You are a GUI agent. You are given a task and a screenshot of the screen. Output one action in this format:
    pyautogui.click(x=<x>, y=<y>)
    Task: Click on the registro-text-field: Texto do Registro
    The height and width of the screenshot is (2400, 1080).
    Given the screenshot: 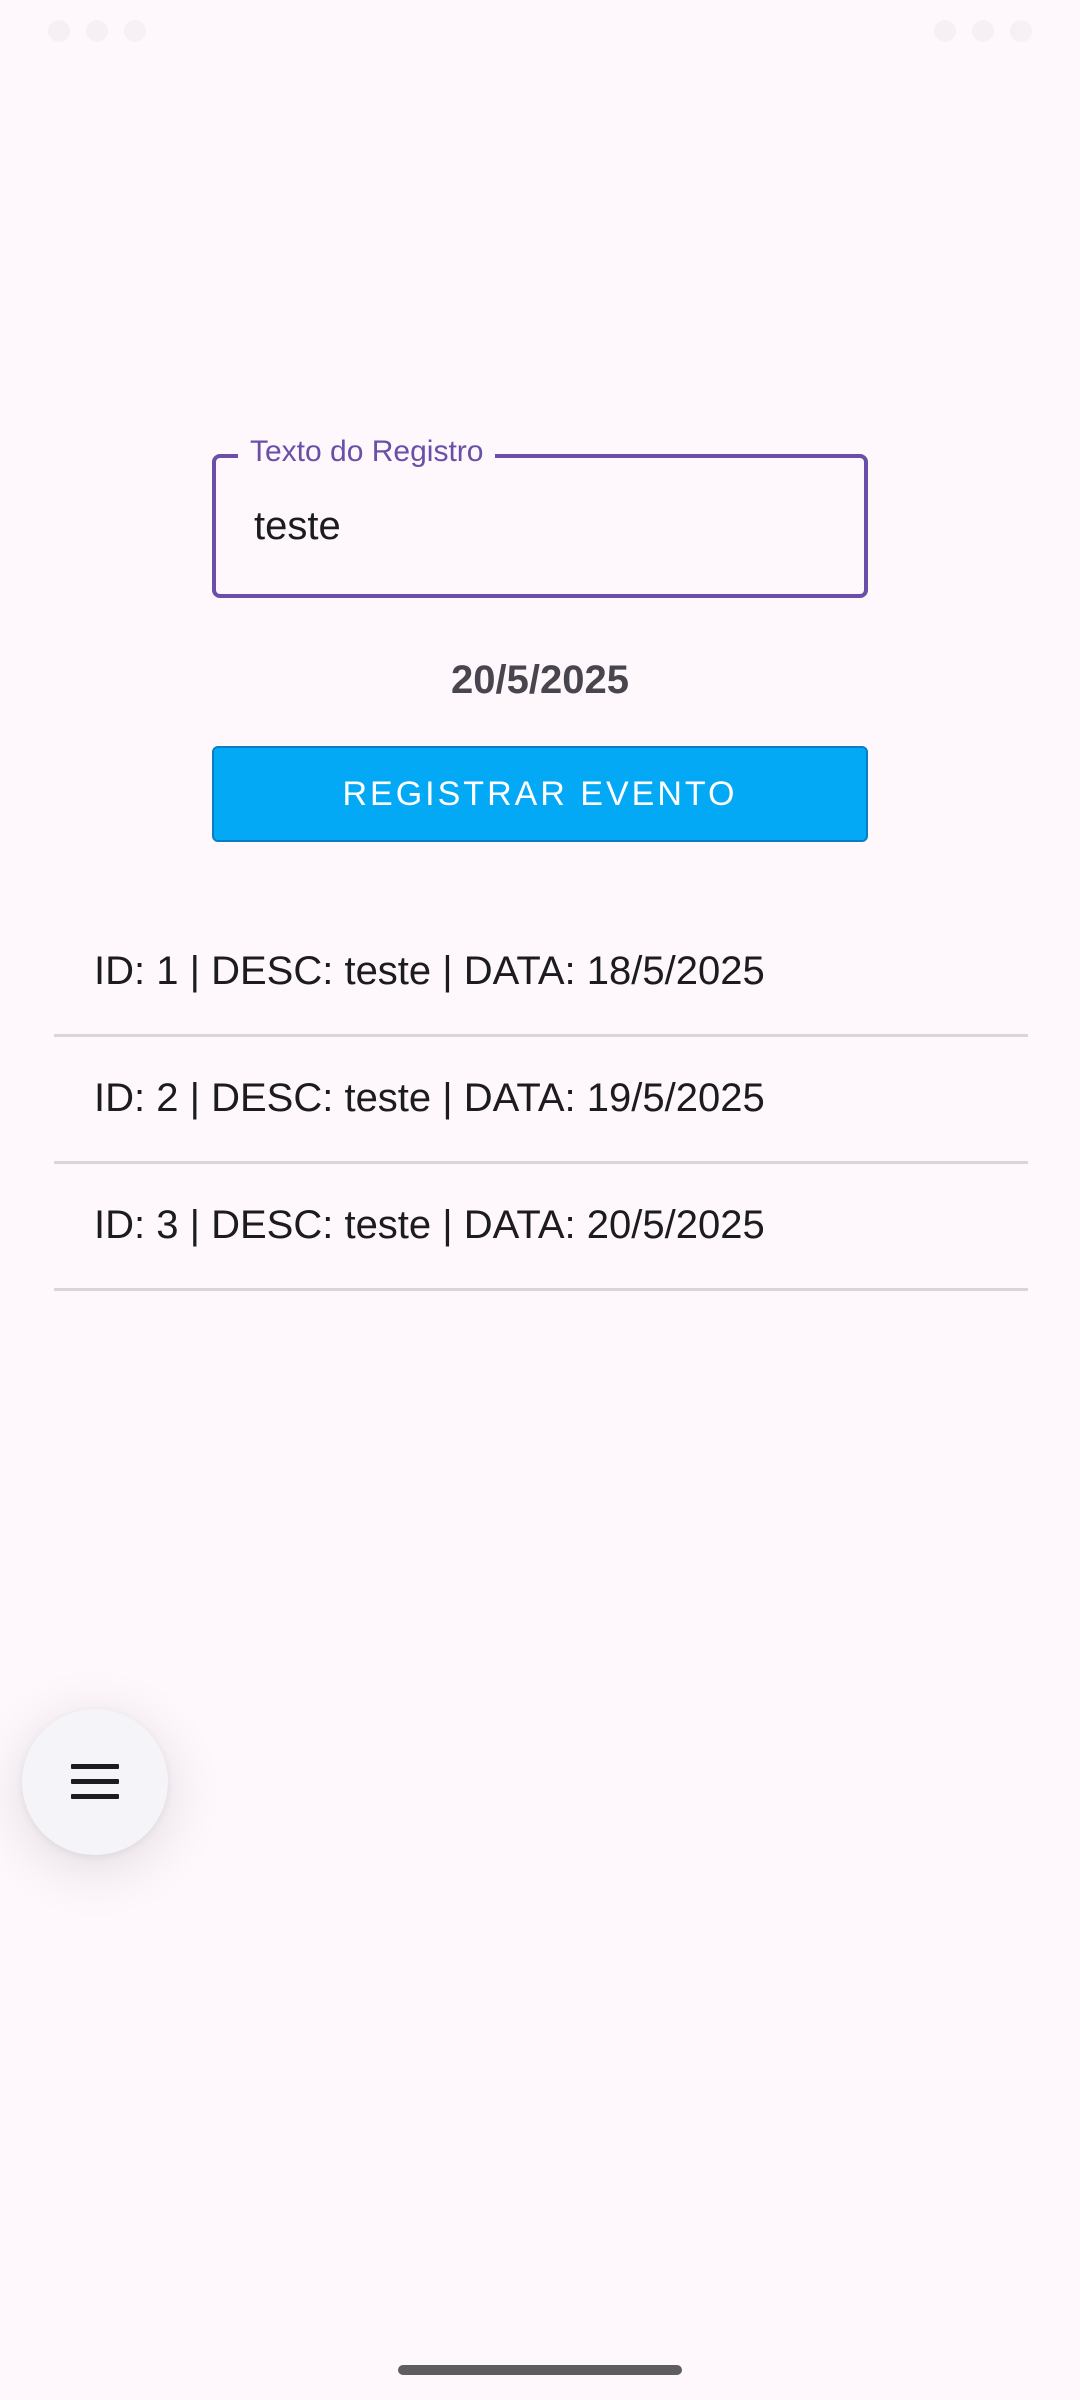 What is the action you would take?
    pyautogui.click(x=540, y=515)
    